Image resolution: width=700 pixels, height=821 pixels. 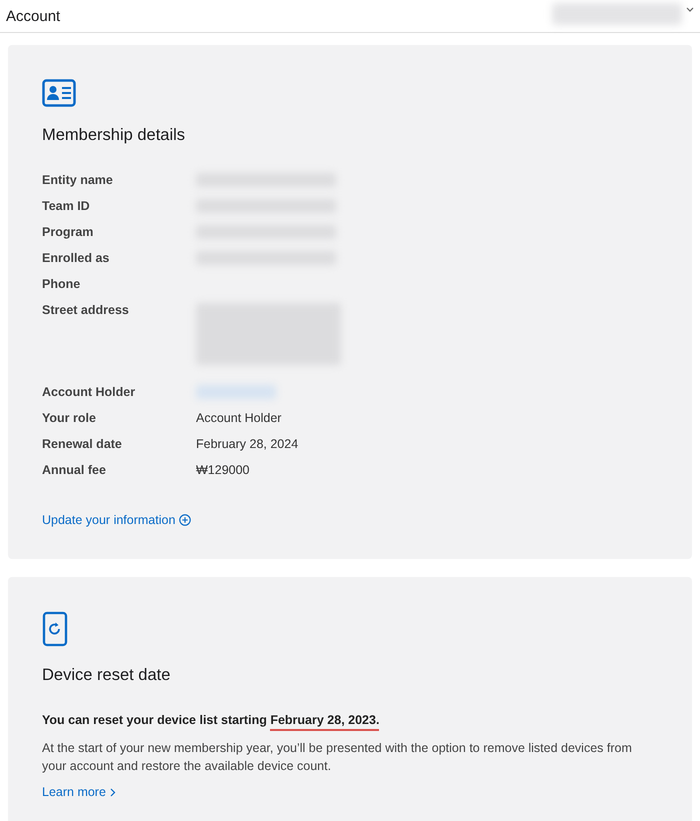 I want to click on field-label: Phone, so click(x=62, y=284).